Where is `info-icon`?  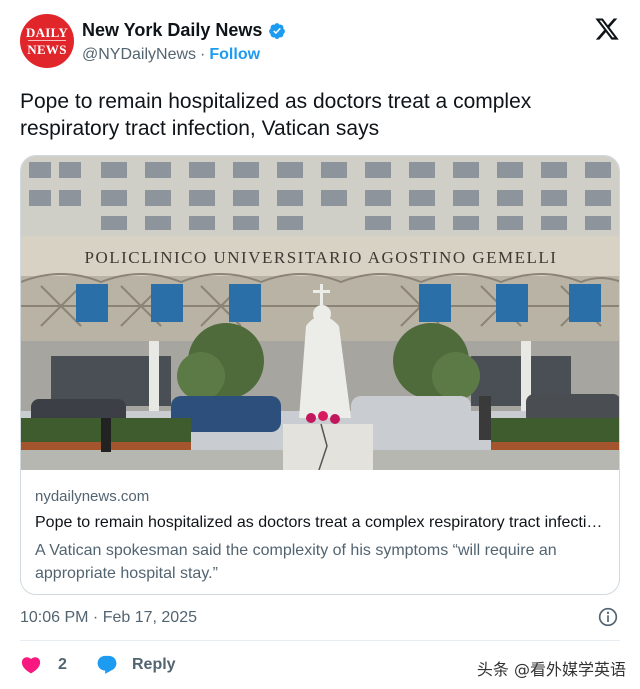
info-icon is located at coordinates (608, 617).